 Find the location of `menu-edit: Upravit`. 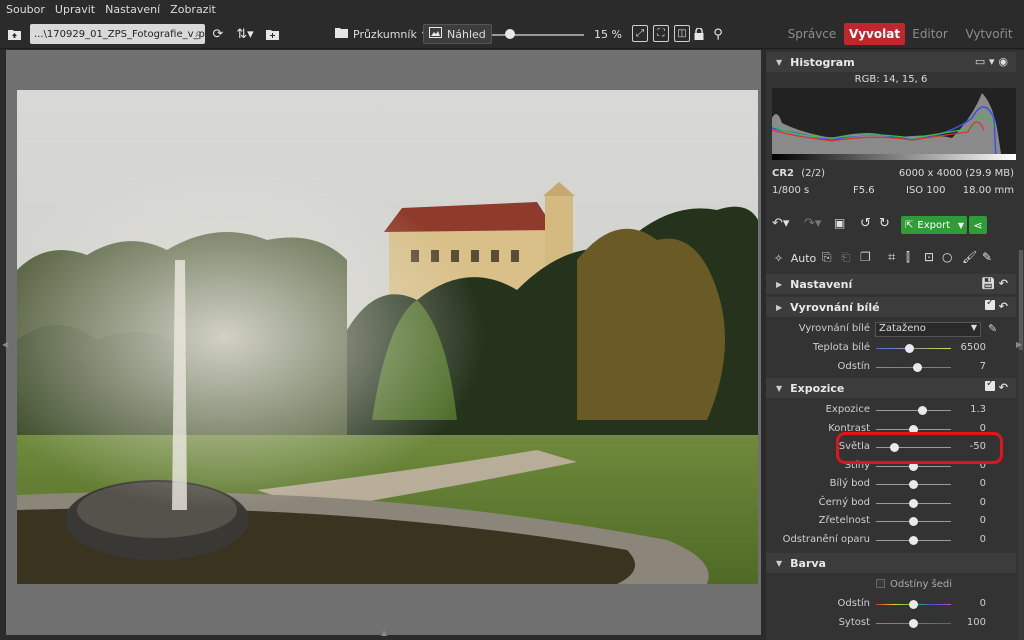

menu-edit: Upravit is located at coordinates (75, 9).